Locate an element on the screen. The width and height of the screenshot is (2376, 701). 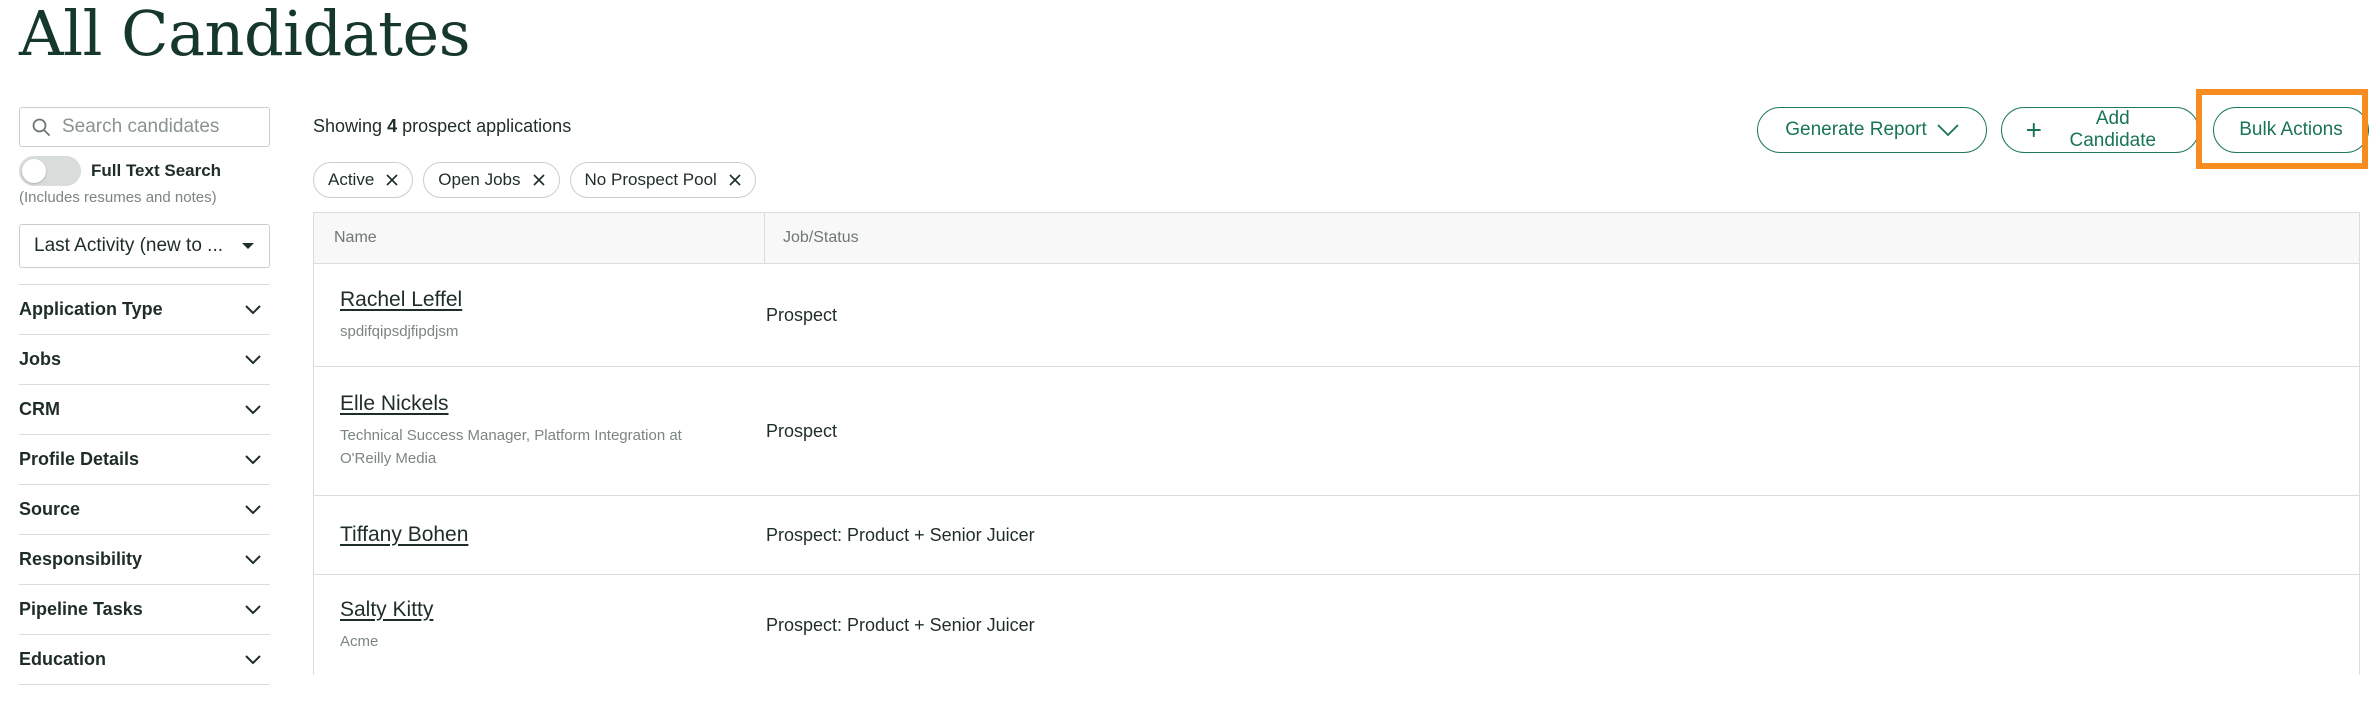
search-icon is located at coordinates (41, 127).